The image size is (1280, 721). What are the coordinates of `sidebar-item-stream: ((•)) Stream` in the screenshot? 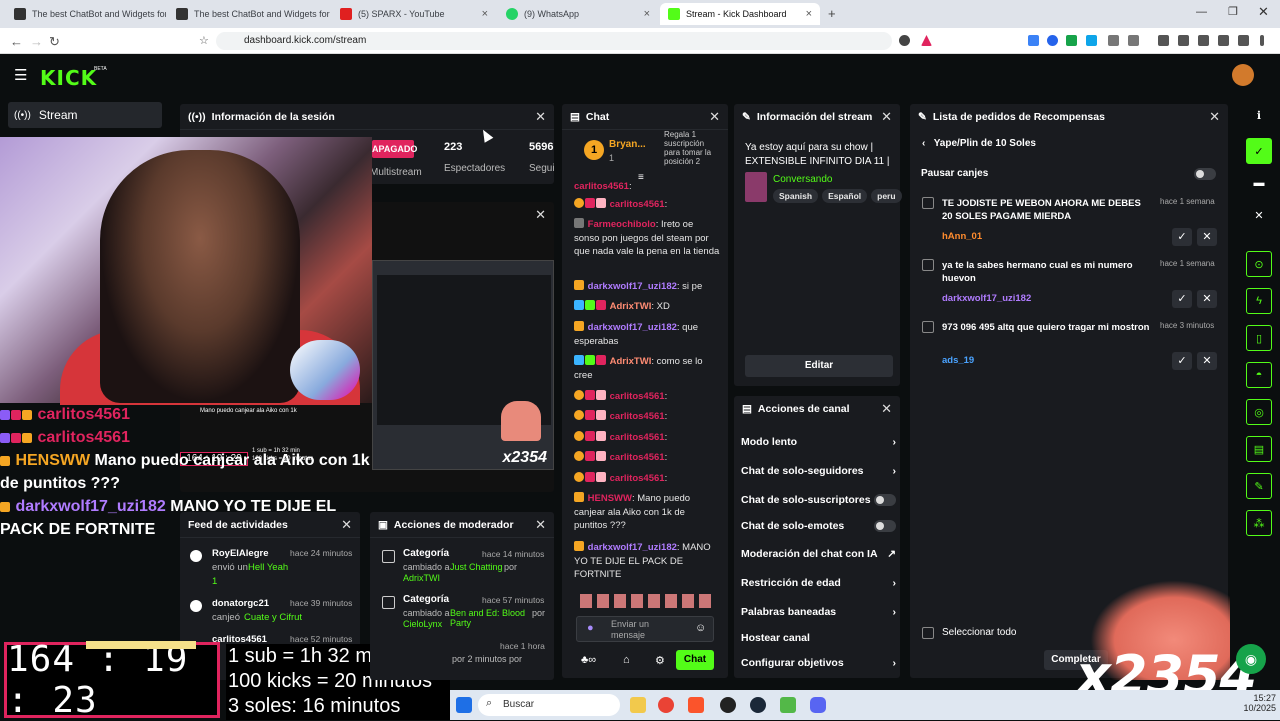 It's located at (85, 115).